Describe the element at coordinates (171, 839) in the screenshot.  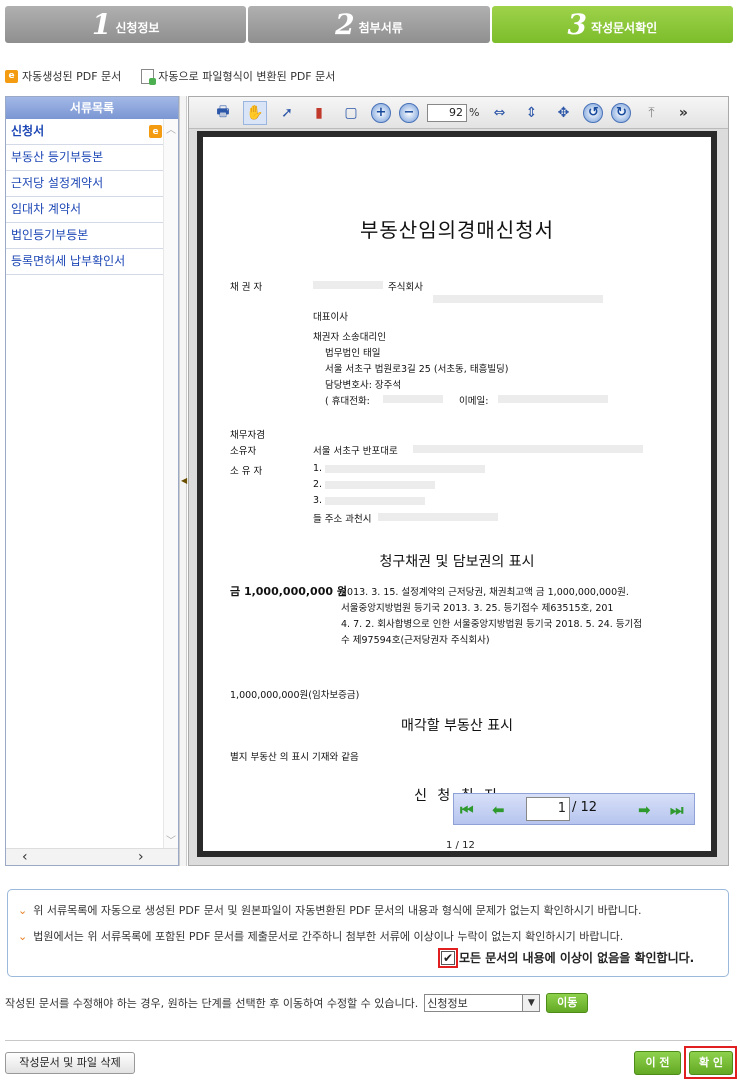
I see `scroll-down-icon: ﹀` at that location.